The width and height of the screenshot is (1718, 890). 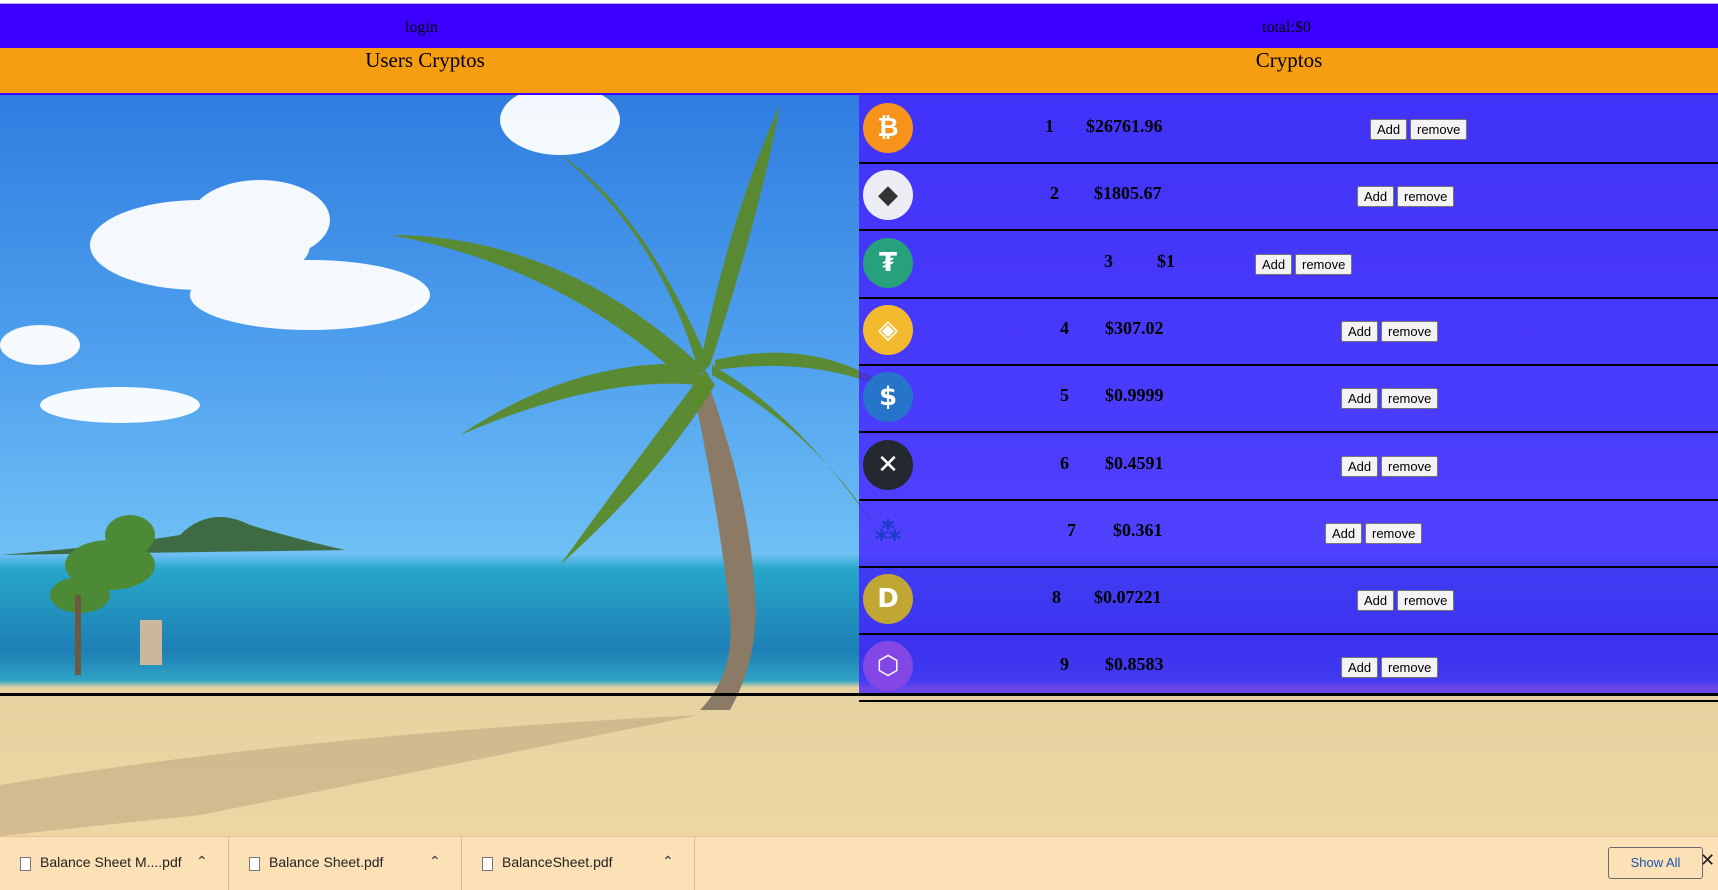 I want to click on polygon-icon: ⬡, so click(x=888, y=666).